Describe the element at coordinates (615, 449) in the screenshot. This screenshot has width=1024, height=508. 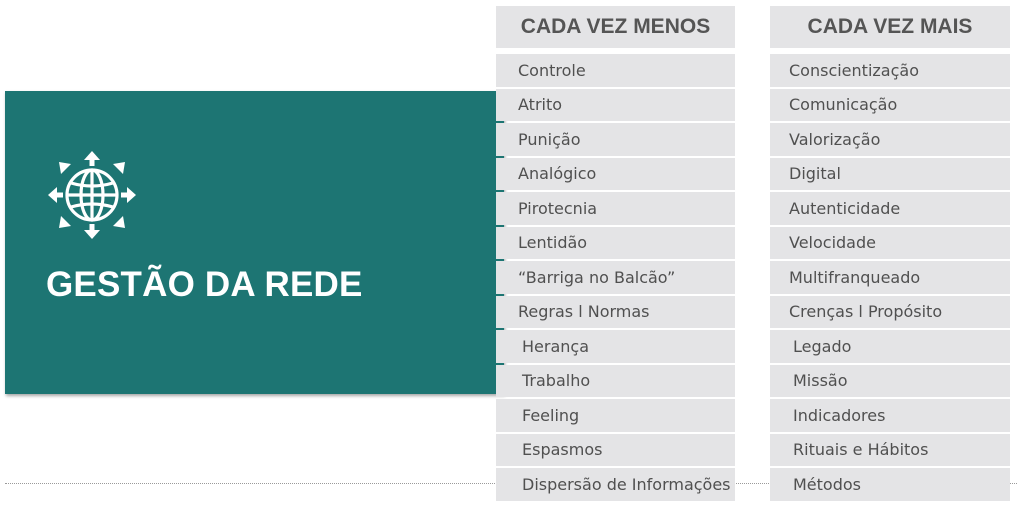
I see `list-item: Espasmos` at that location.